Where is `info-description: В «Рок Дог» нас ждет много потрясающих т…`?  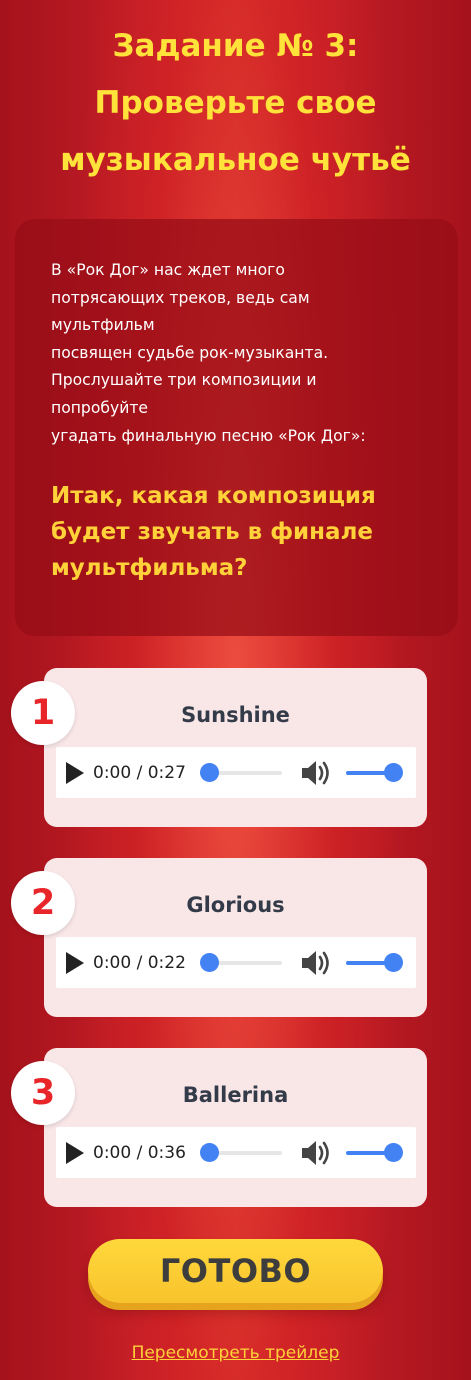
info-description: В «Рок Дог» нас ждет много потрясающих т… is located at coordinates (236, 353).